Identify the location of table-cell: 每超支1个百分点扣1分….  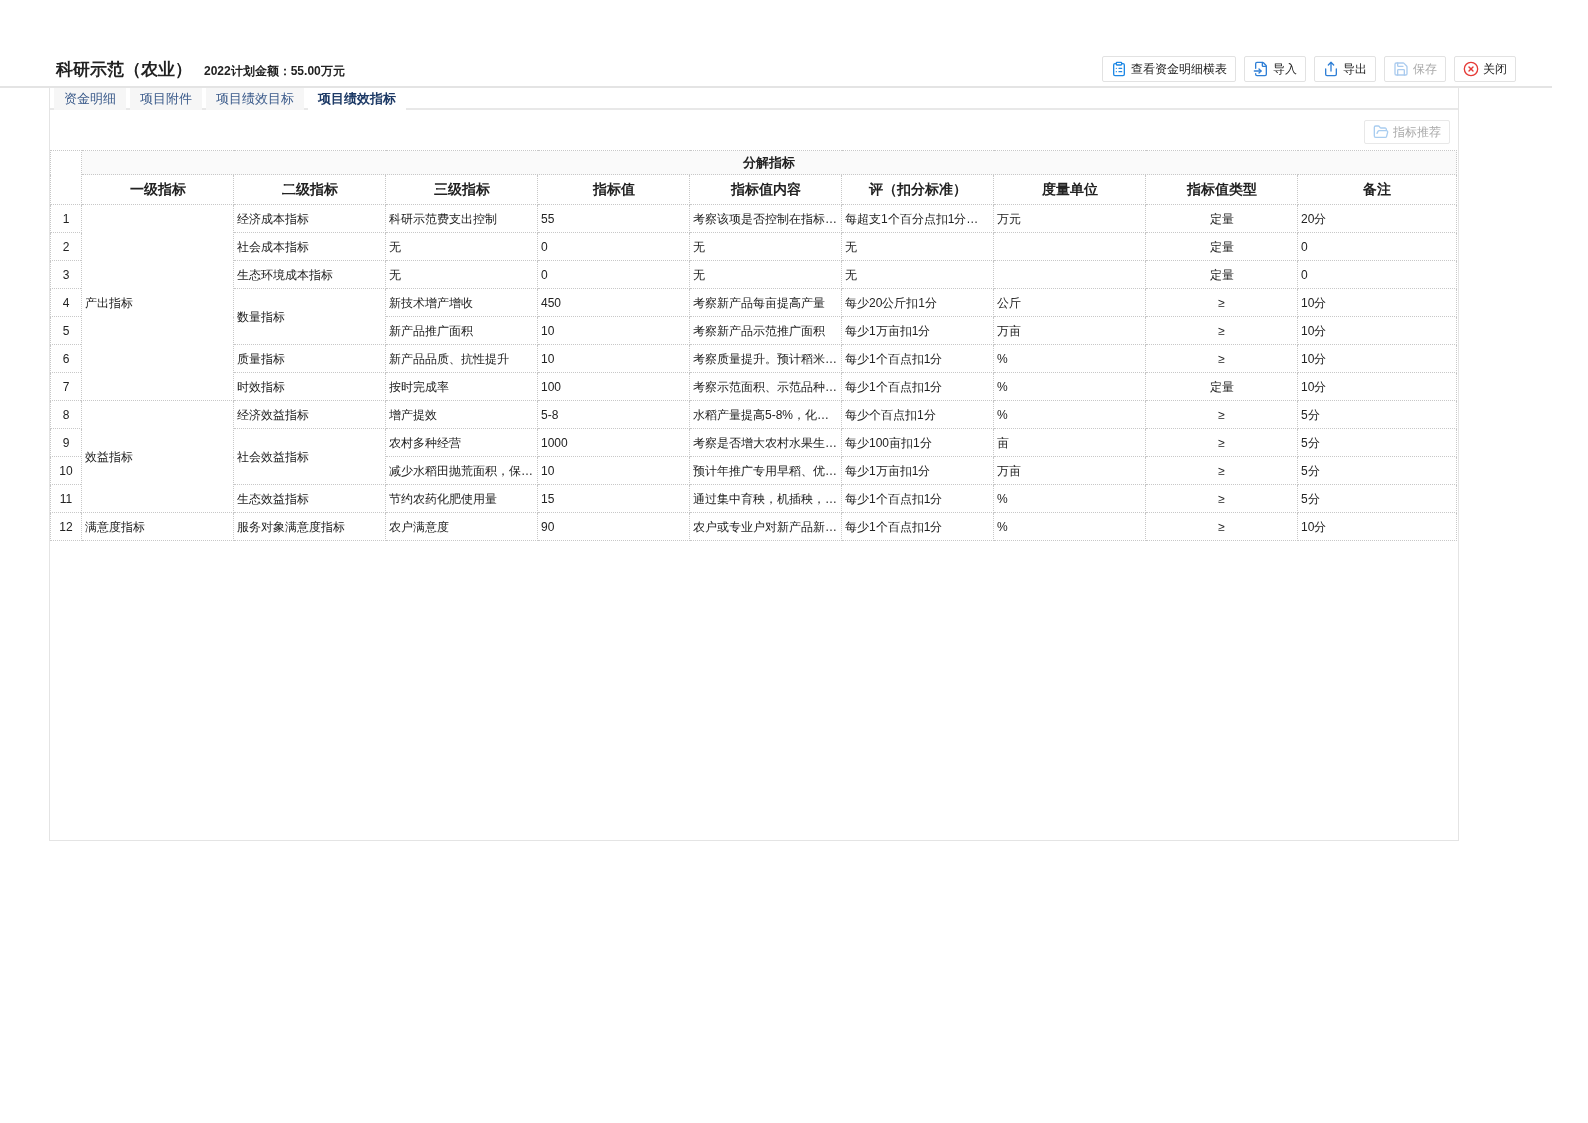
(917, 218).